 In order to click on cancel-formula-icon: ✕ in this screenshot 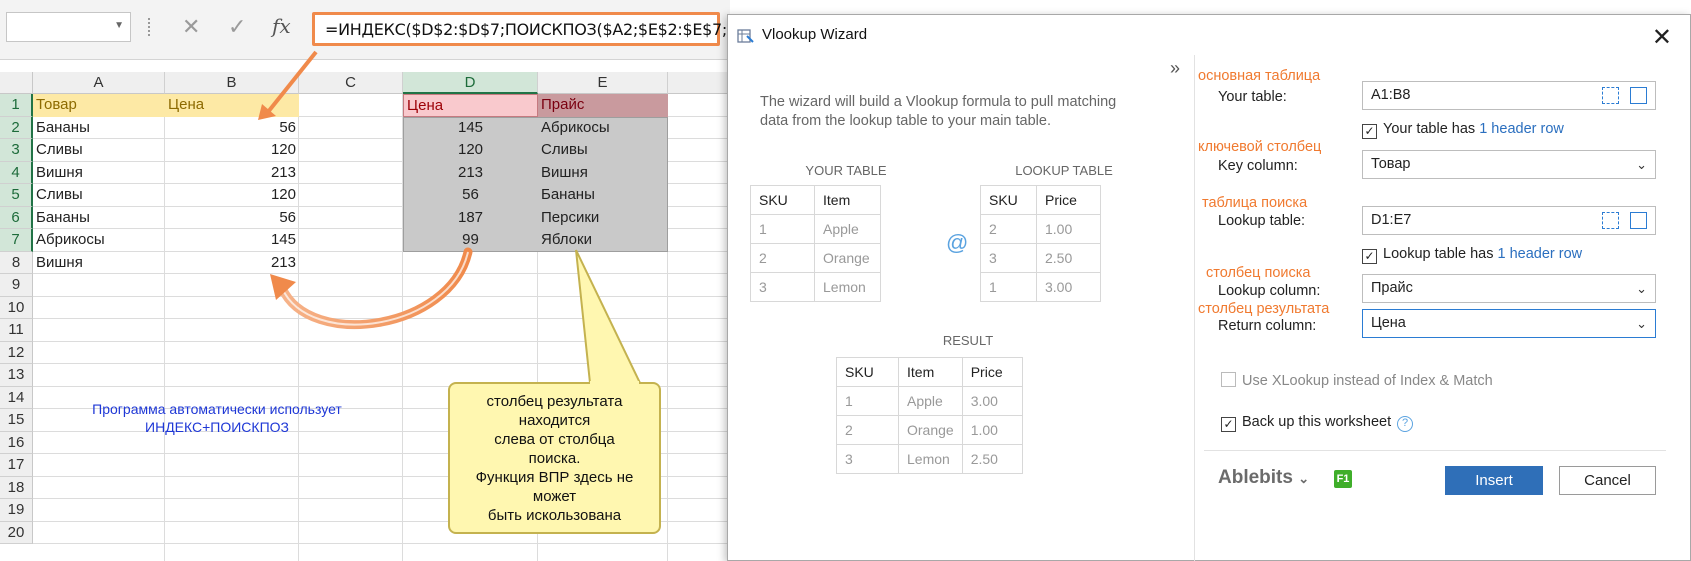, I will do `click(191, 27)`.